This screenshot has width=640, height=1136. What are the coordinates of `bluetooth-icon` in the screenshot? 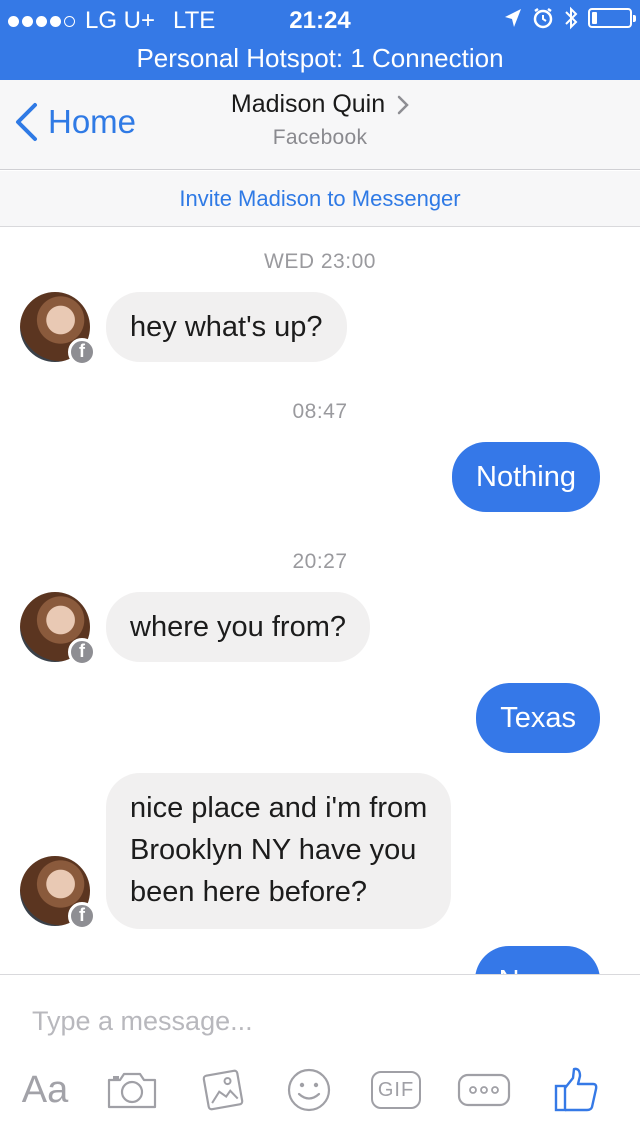 It's located at (571, 18).